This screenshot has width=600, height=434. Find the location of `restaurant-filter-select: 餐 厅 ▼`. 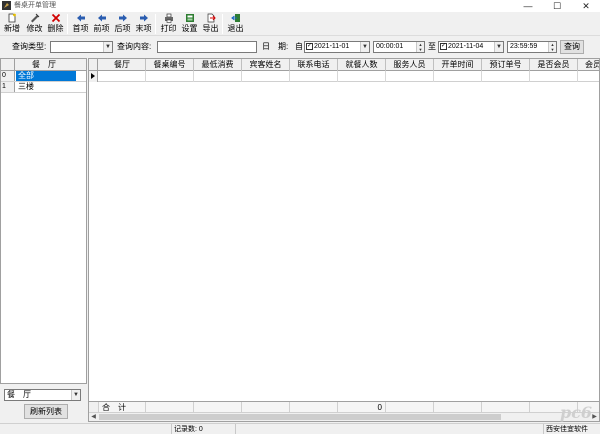

restaurant-filter-select: 餐 厅 ▼ is located at coordinates (42, 395).